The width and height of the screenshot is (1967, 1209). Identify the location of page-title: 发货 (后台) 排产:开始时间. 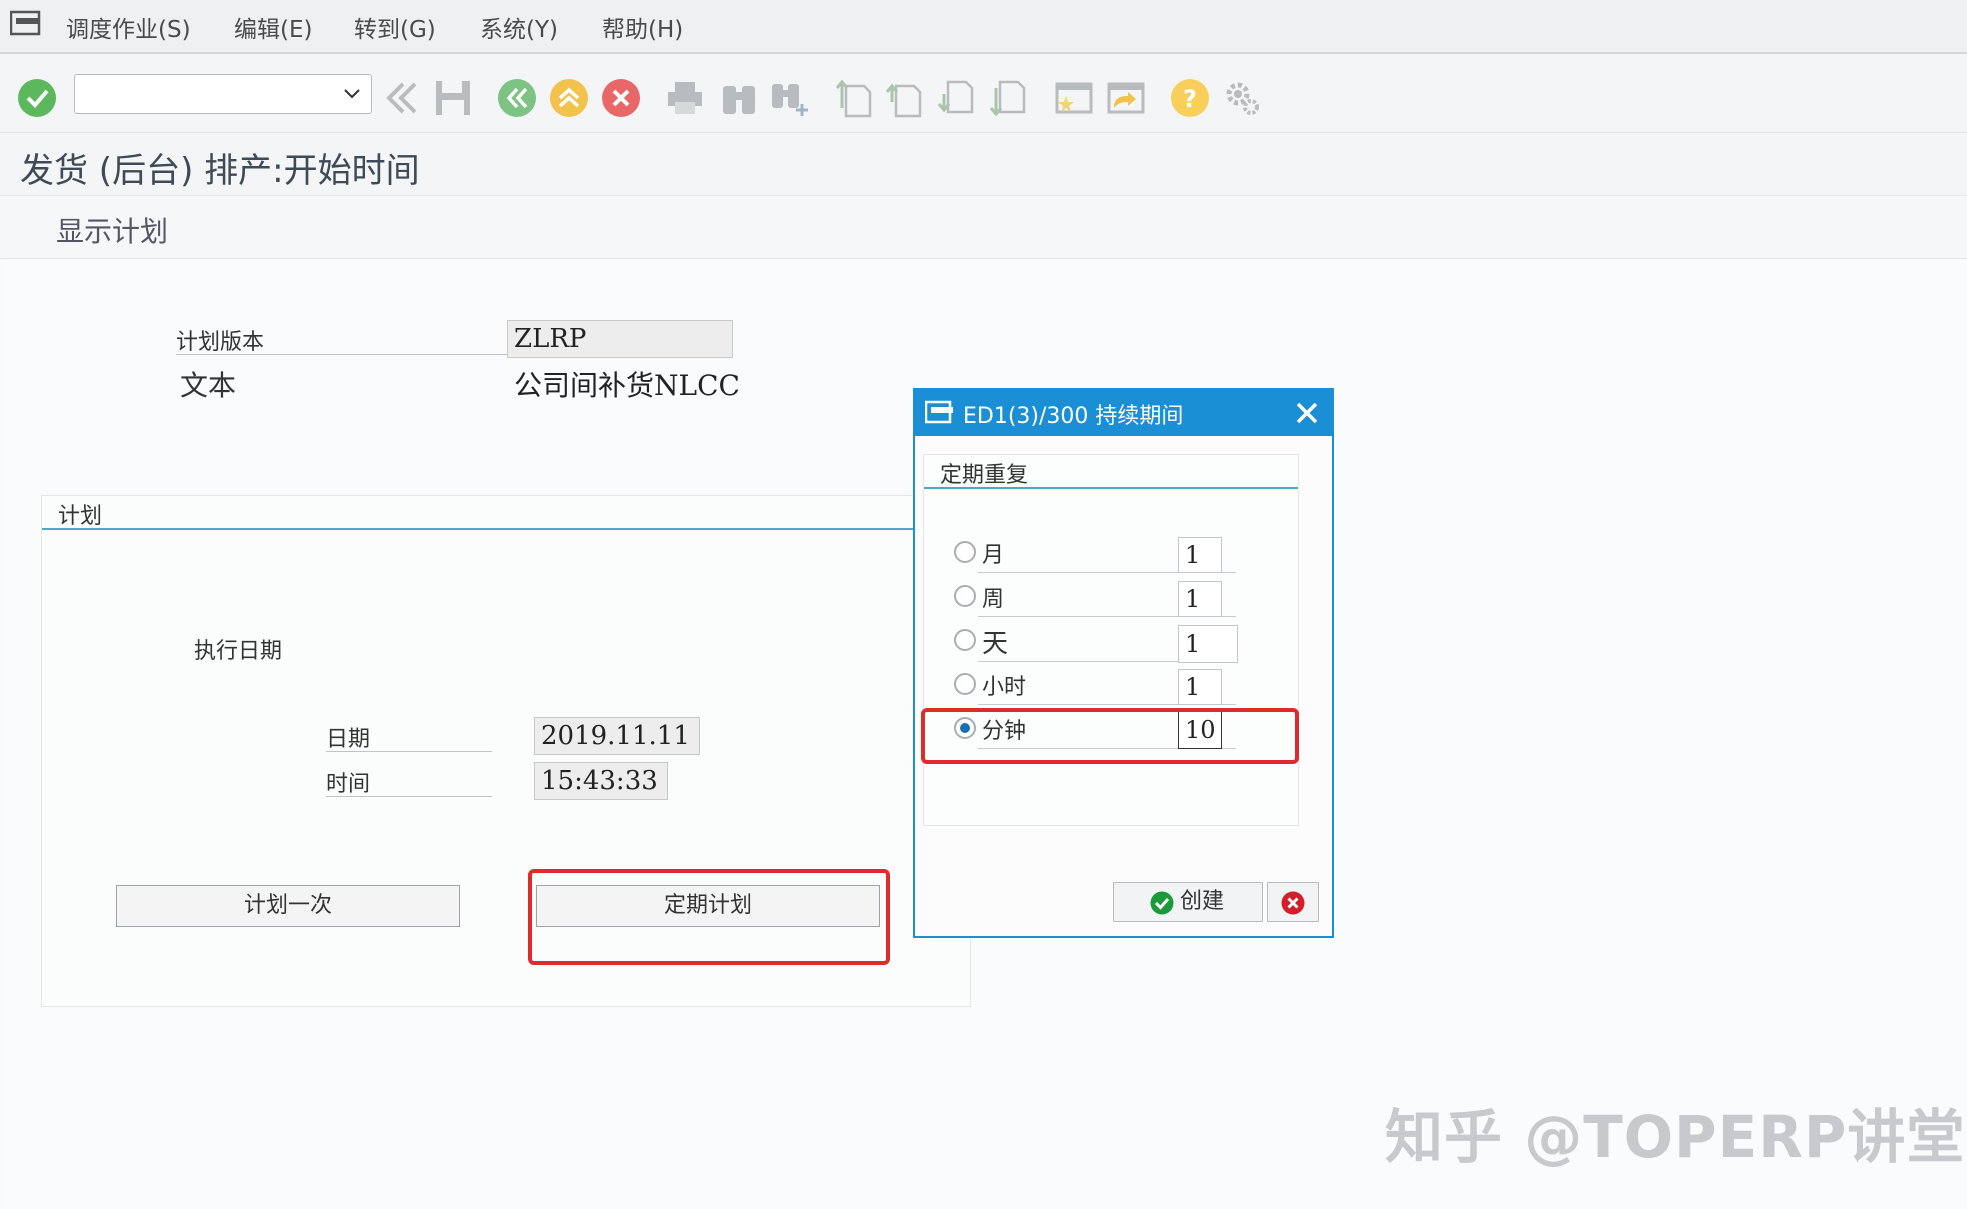
(220, 171).